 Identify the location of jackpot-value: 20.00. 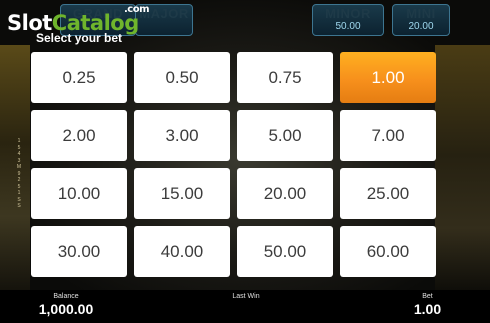
(421, 26).